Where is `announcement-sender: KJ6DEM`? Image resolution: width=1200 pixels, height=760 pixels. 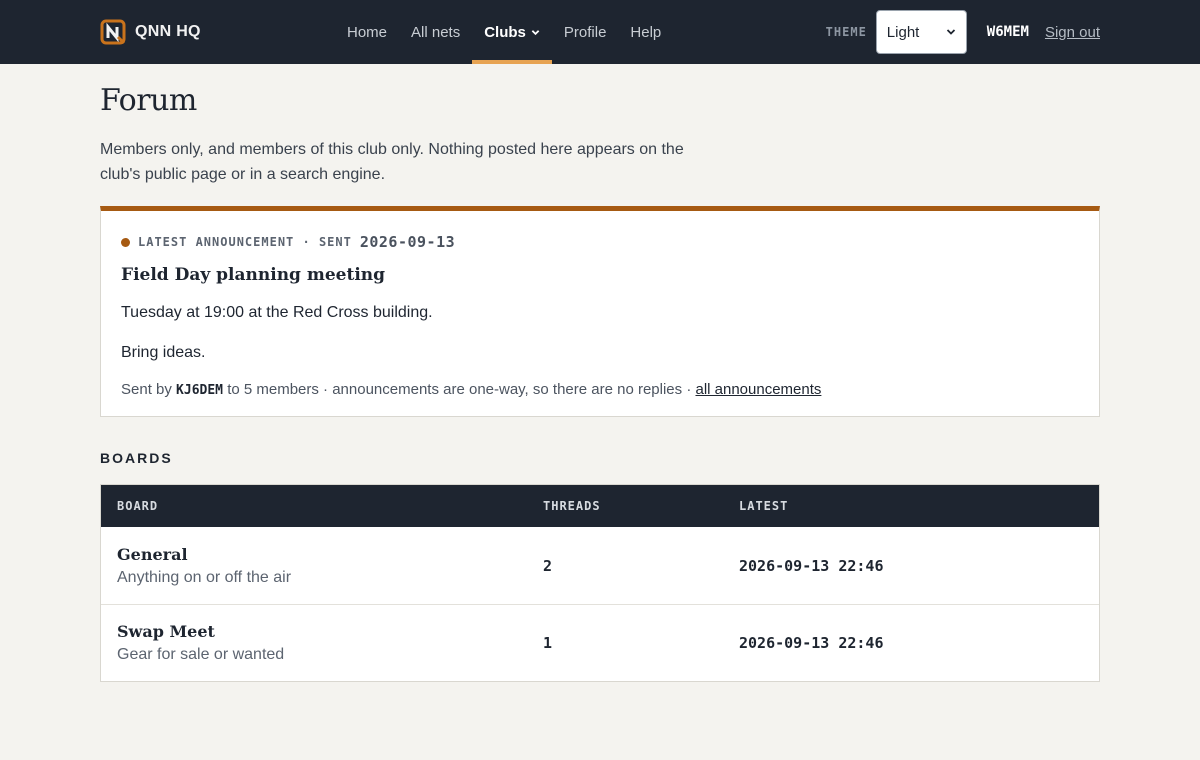
announcement-sender: KJ6DEM is located at coordinates (200, 390).